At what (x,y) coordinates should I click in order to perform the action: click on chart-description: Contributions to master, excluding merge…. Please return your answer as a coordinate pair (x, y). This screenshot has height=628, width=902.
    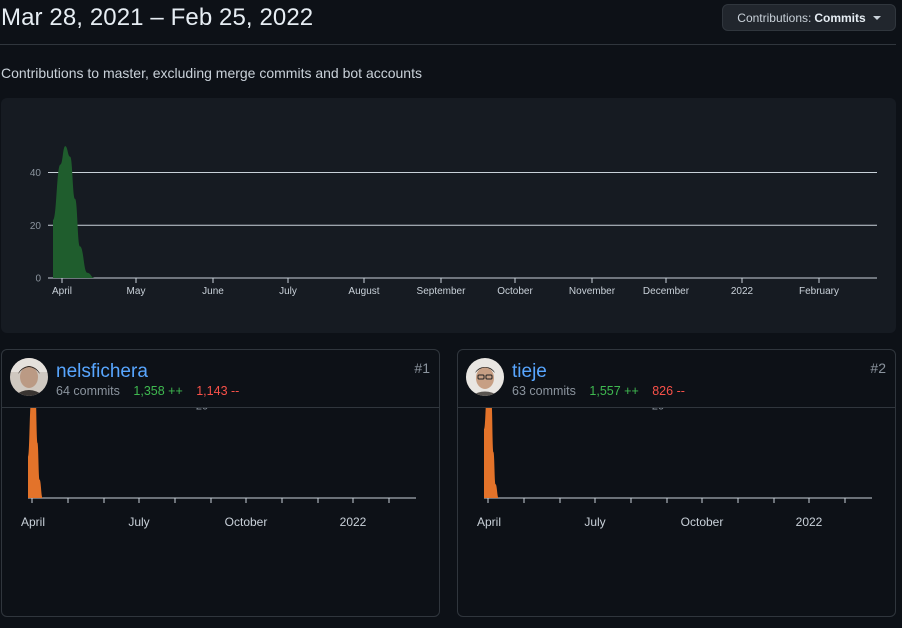
    Looking at the image, I should click on (211, 73).